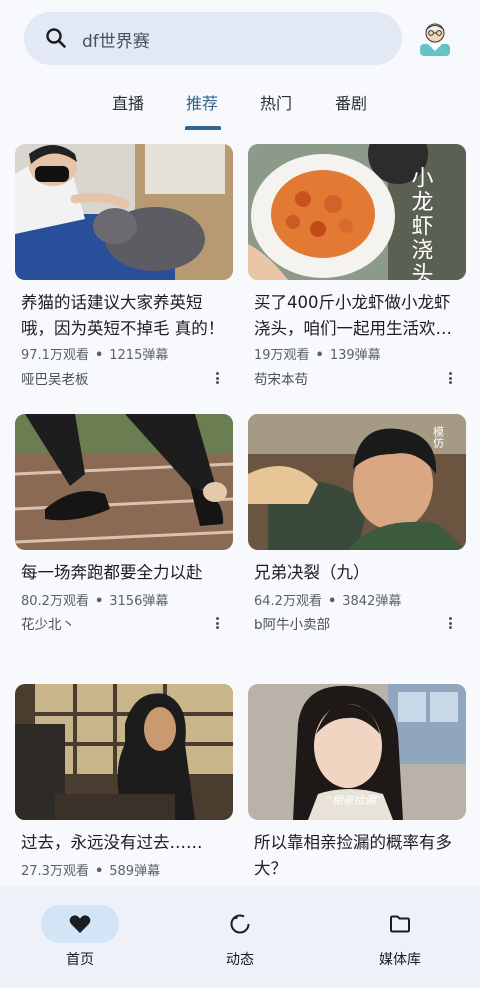 Image resolution: width=480 pixels, height=988 pixels. I want to click on folder-icon, so click(400, 924).